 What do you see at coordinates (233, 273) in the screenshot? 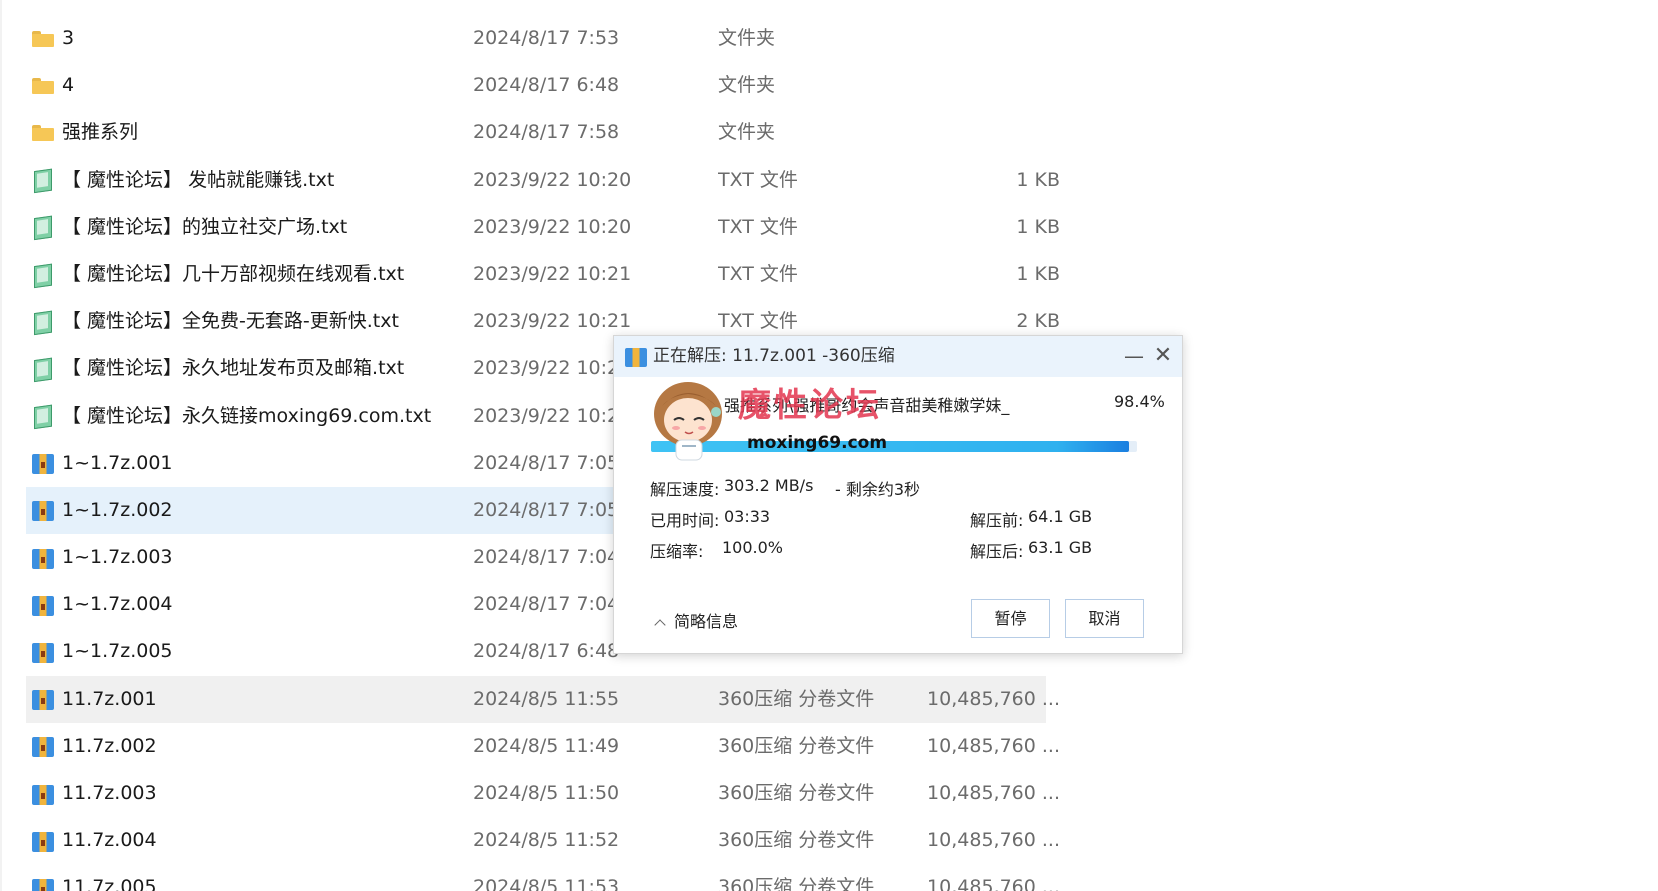
I see `file-name: 【 魔性论坛】几十万部视频在线观看.txt` at bounding box center [233, 273].